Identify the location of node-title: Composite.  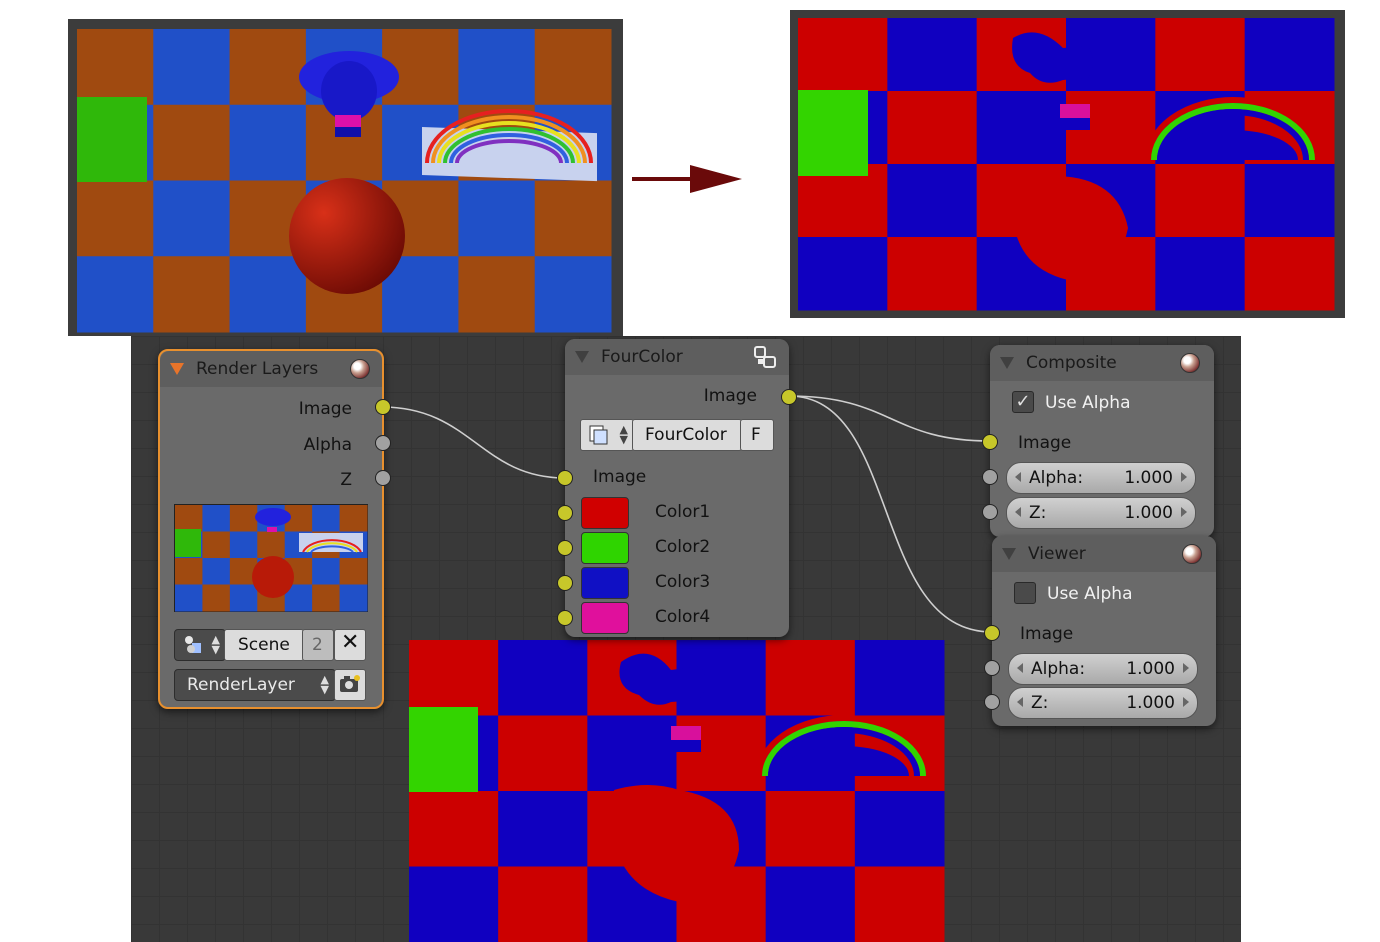
(1071, 363).